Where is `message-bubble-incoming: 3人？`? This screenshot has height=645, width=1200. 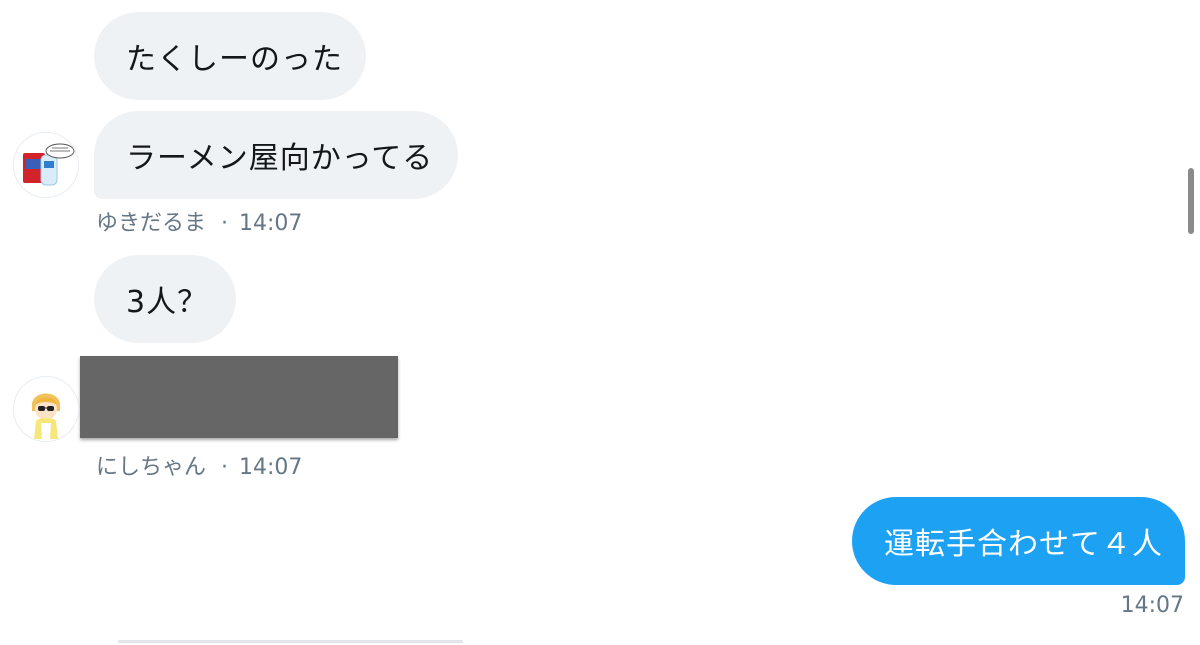
message-bubble-incoming: 3人？ is located at coordinates (165, 299).